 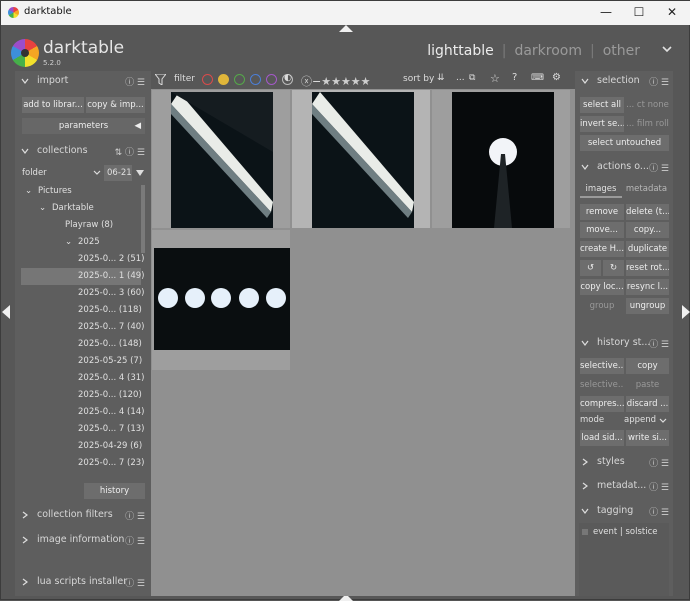 I want to click on grouping-icon: ◐, so click(x=288, y=78).